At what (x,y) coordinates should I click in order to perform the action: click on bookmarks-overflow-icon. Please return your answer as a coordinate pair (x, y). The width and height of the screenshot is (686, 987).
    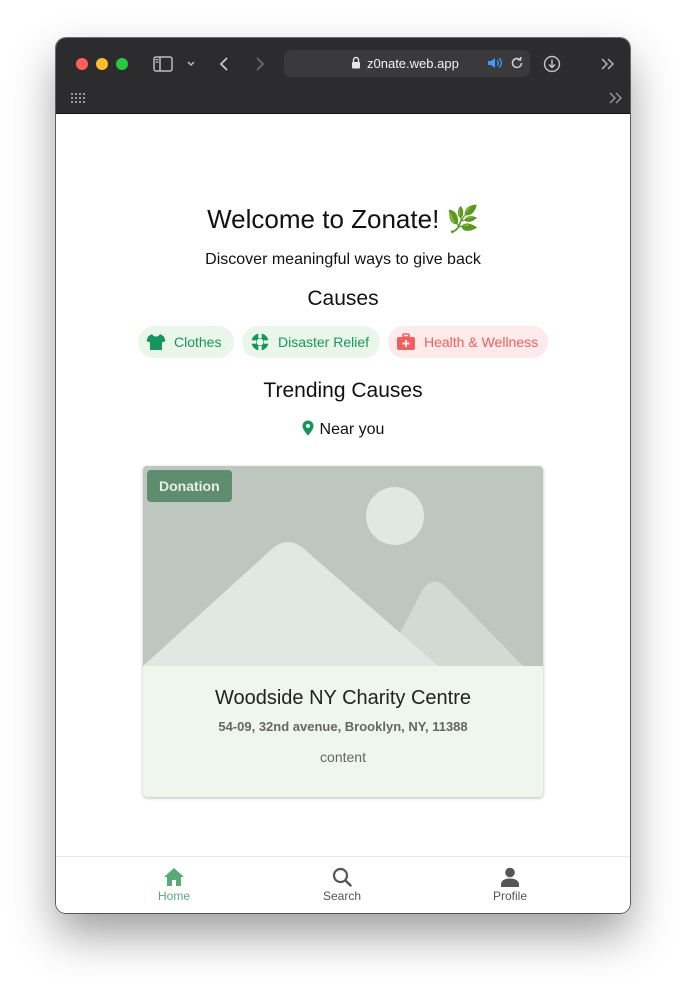
    Looking at the image, I should click on (616, 98).